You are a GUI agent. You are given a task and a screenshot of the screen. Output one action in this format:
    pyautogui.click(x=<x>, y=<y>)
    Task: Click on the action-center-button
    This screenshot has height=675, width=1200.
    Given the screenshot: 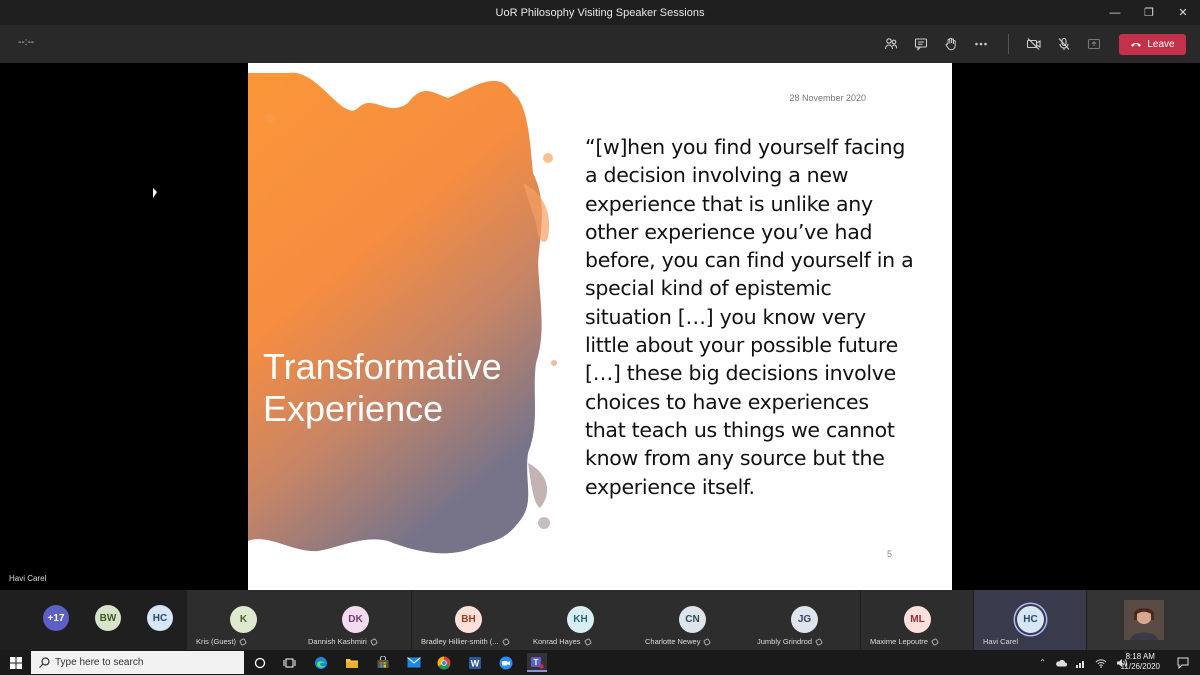 What is the action you would take?
    pyautogui.click(x=1183, y=662)
    